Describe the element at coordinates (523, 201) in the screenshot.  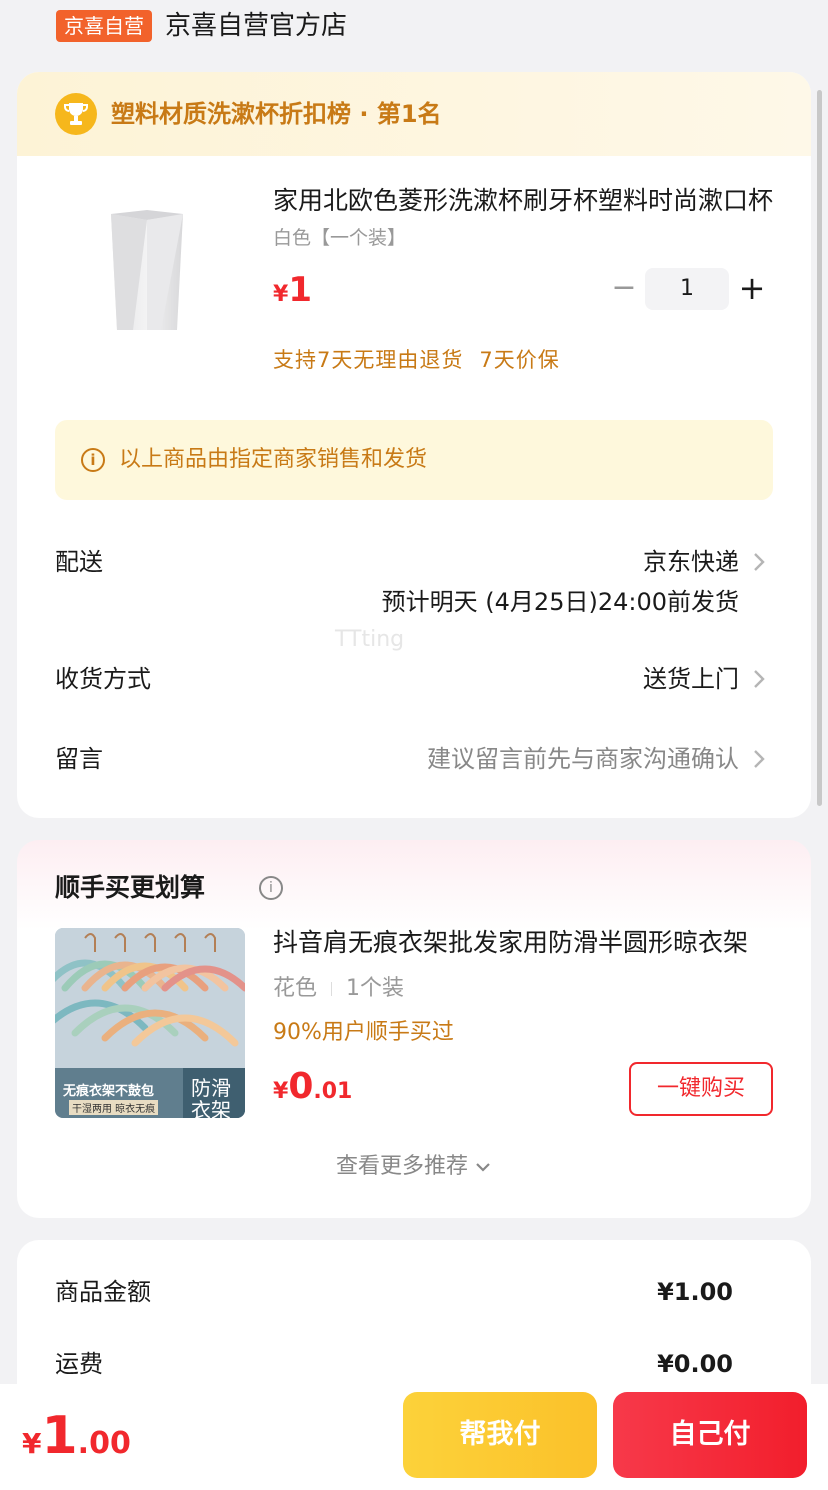
I see `product-title: 家用北欧色菱形洗漱杯刷牙杯塑料时尚漱口杯` at that location.